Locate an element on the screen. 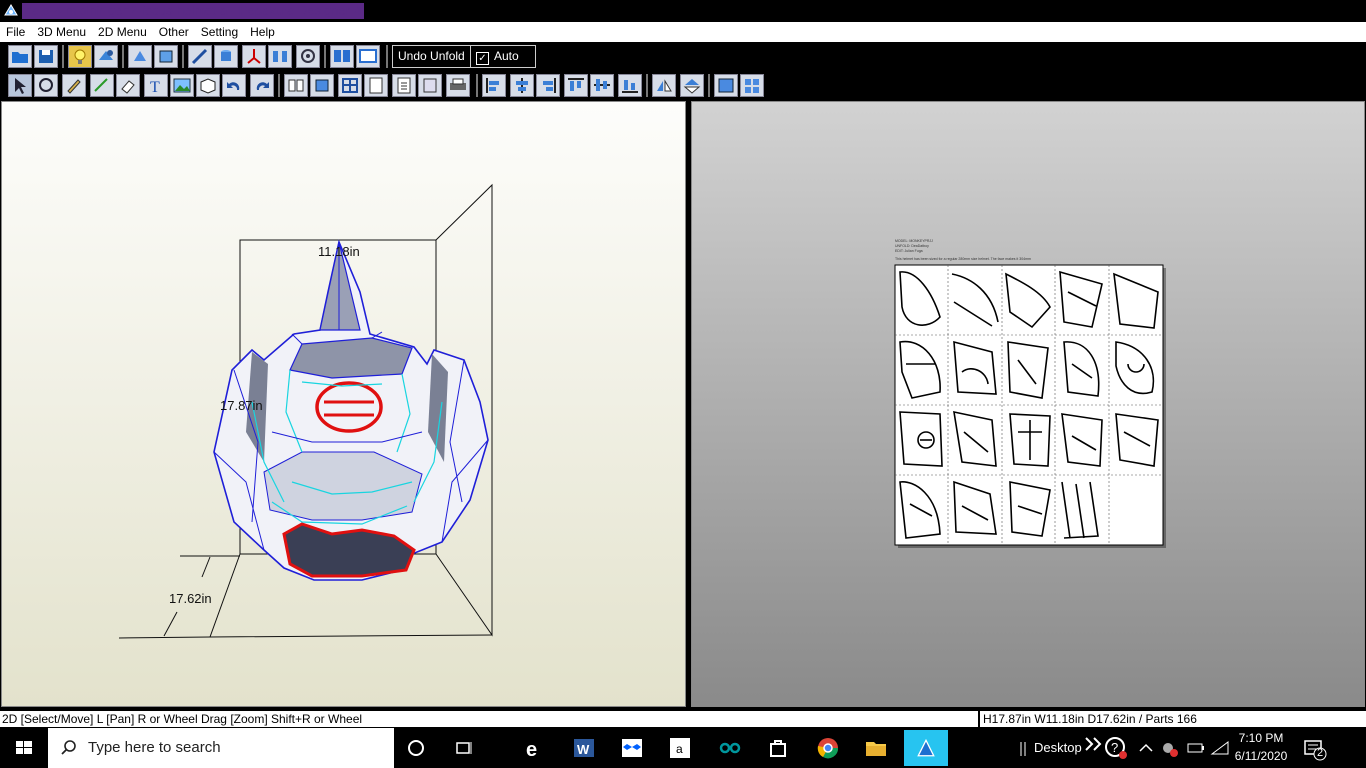  faces-icon is located at coordinates (166, 56).